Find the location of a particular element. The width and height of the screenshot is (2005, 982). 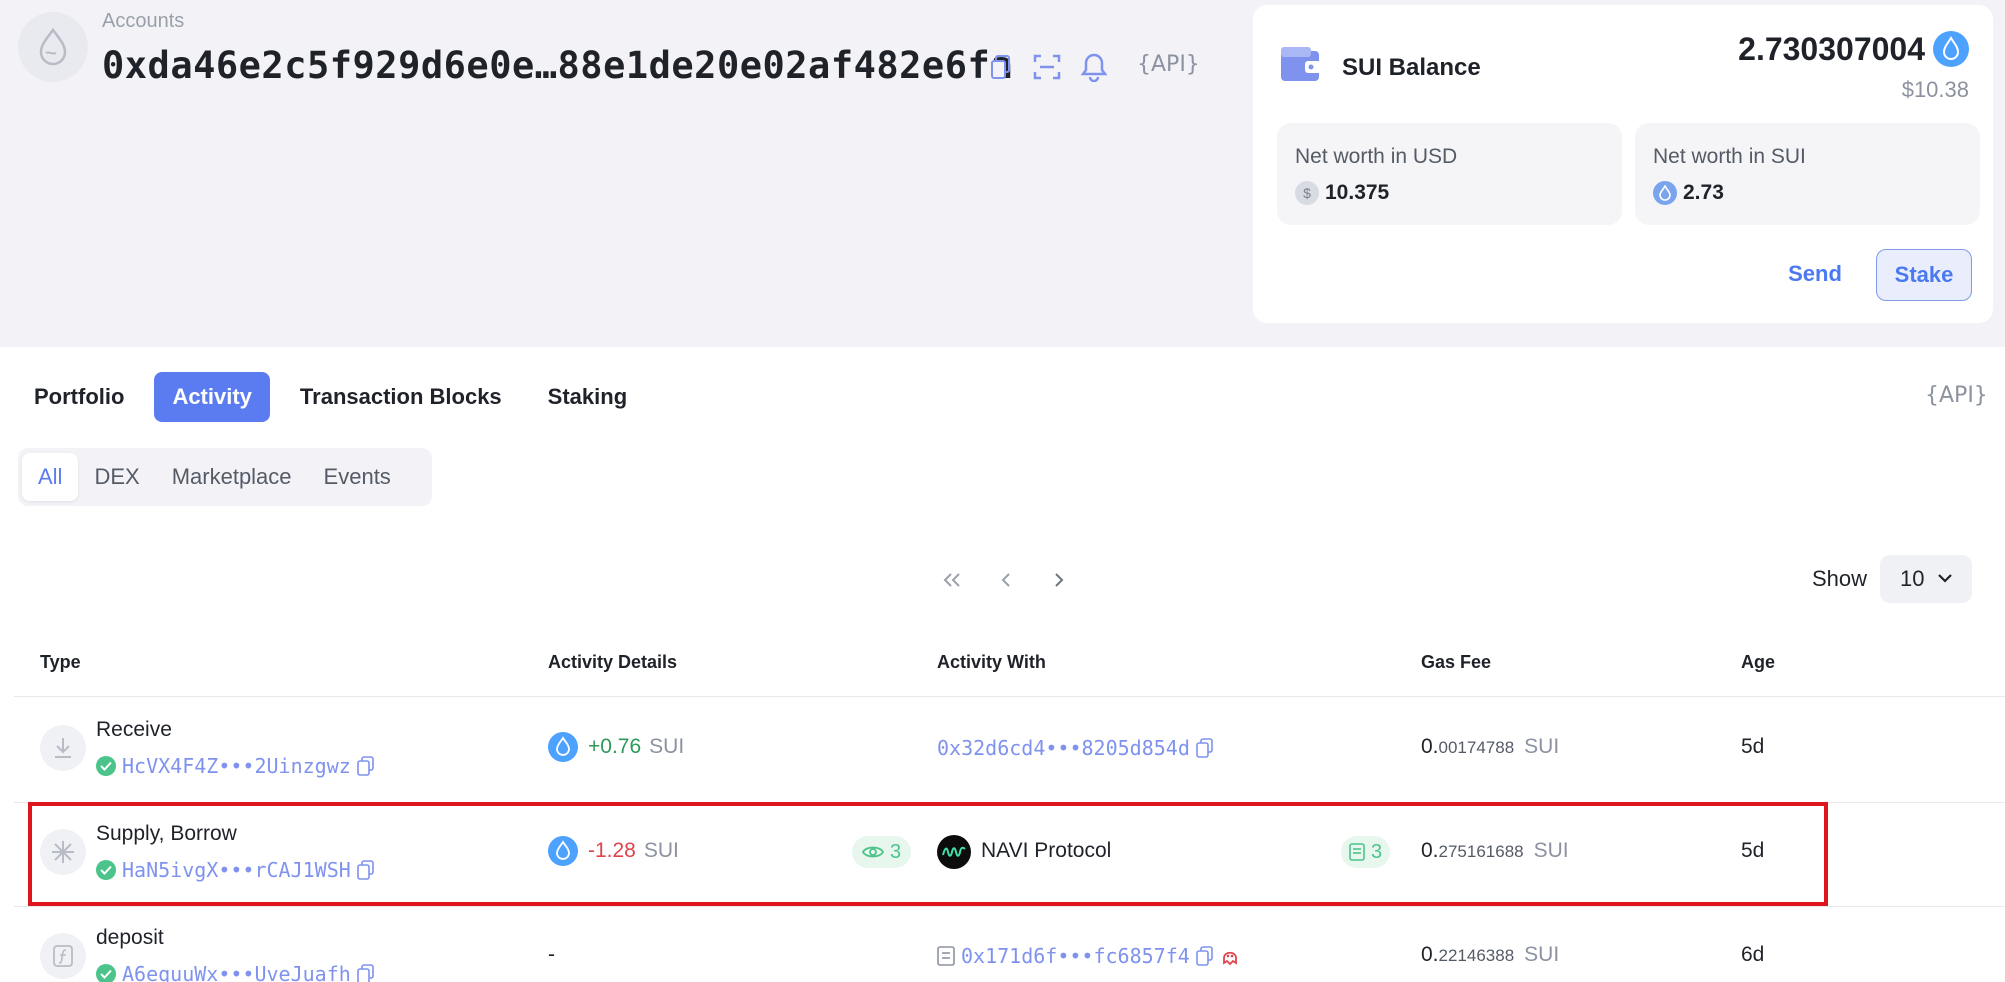

row-gas-fee: 0.00174788 SUI is located at coordinates (1490, 747).